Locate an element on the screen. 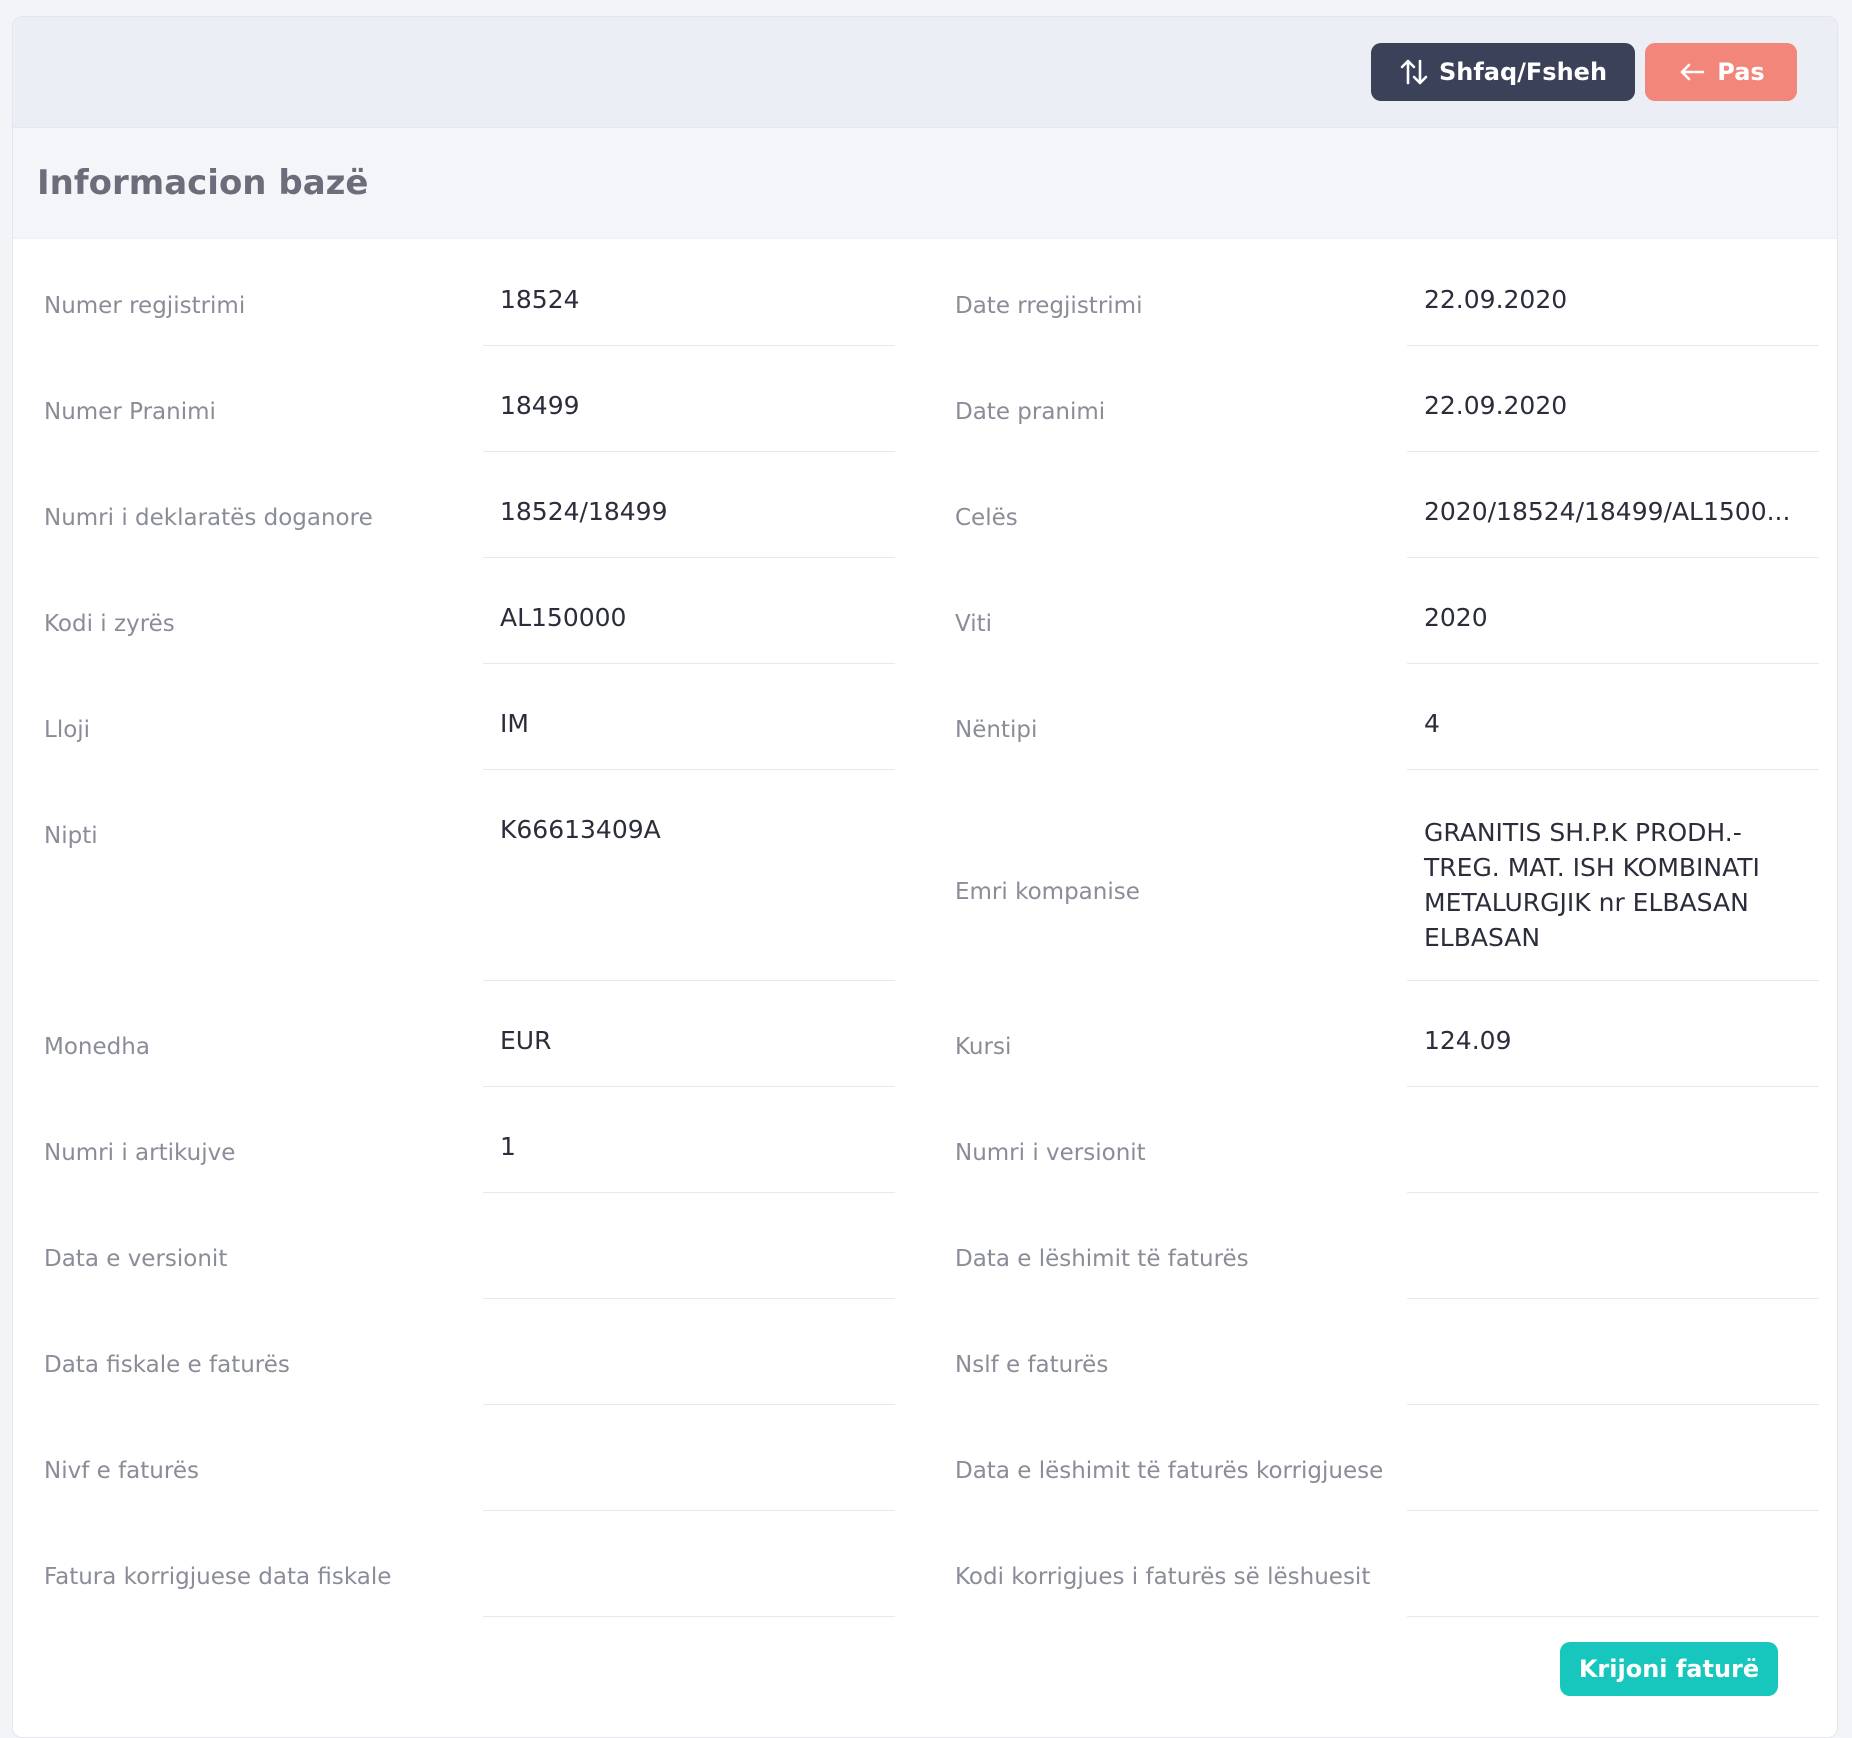 The height and width of the screenshot is (1738, 1852). field-row: Monedha EUR Kursi 124.09 is located at coordinates (925, 1063).